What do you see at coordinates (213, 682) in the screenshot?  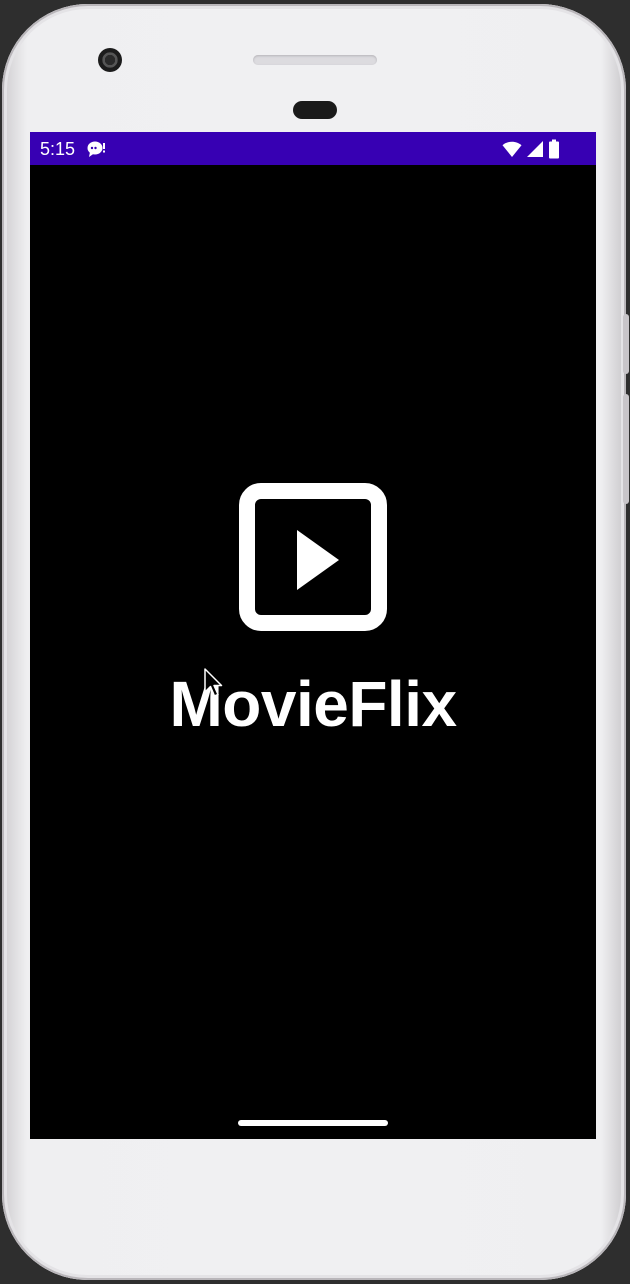 I see `mouse-cursor-icon` at bounding box center [213, 682].